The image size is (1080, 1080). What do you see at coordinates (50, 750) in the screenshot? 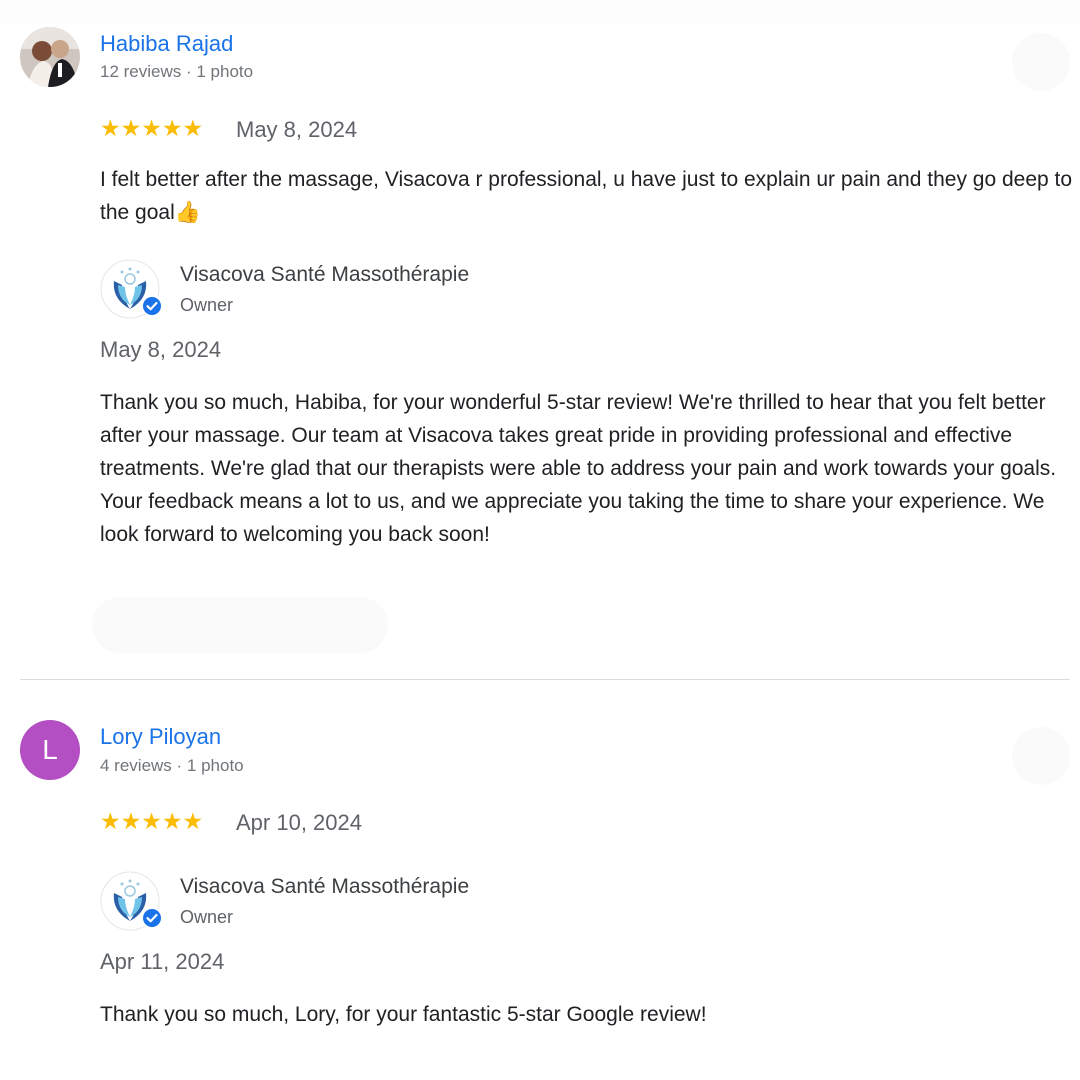
I see `reviewer-avatar: L` at bounding box center [50, 750].